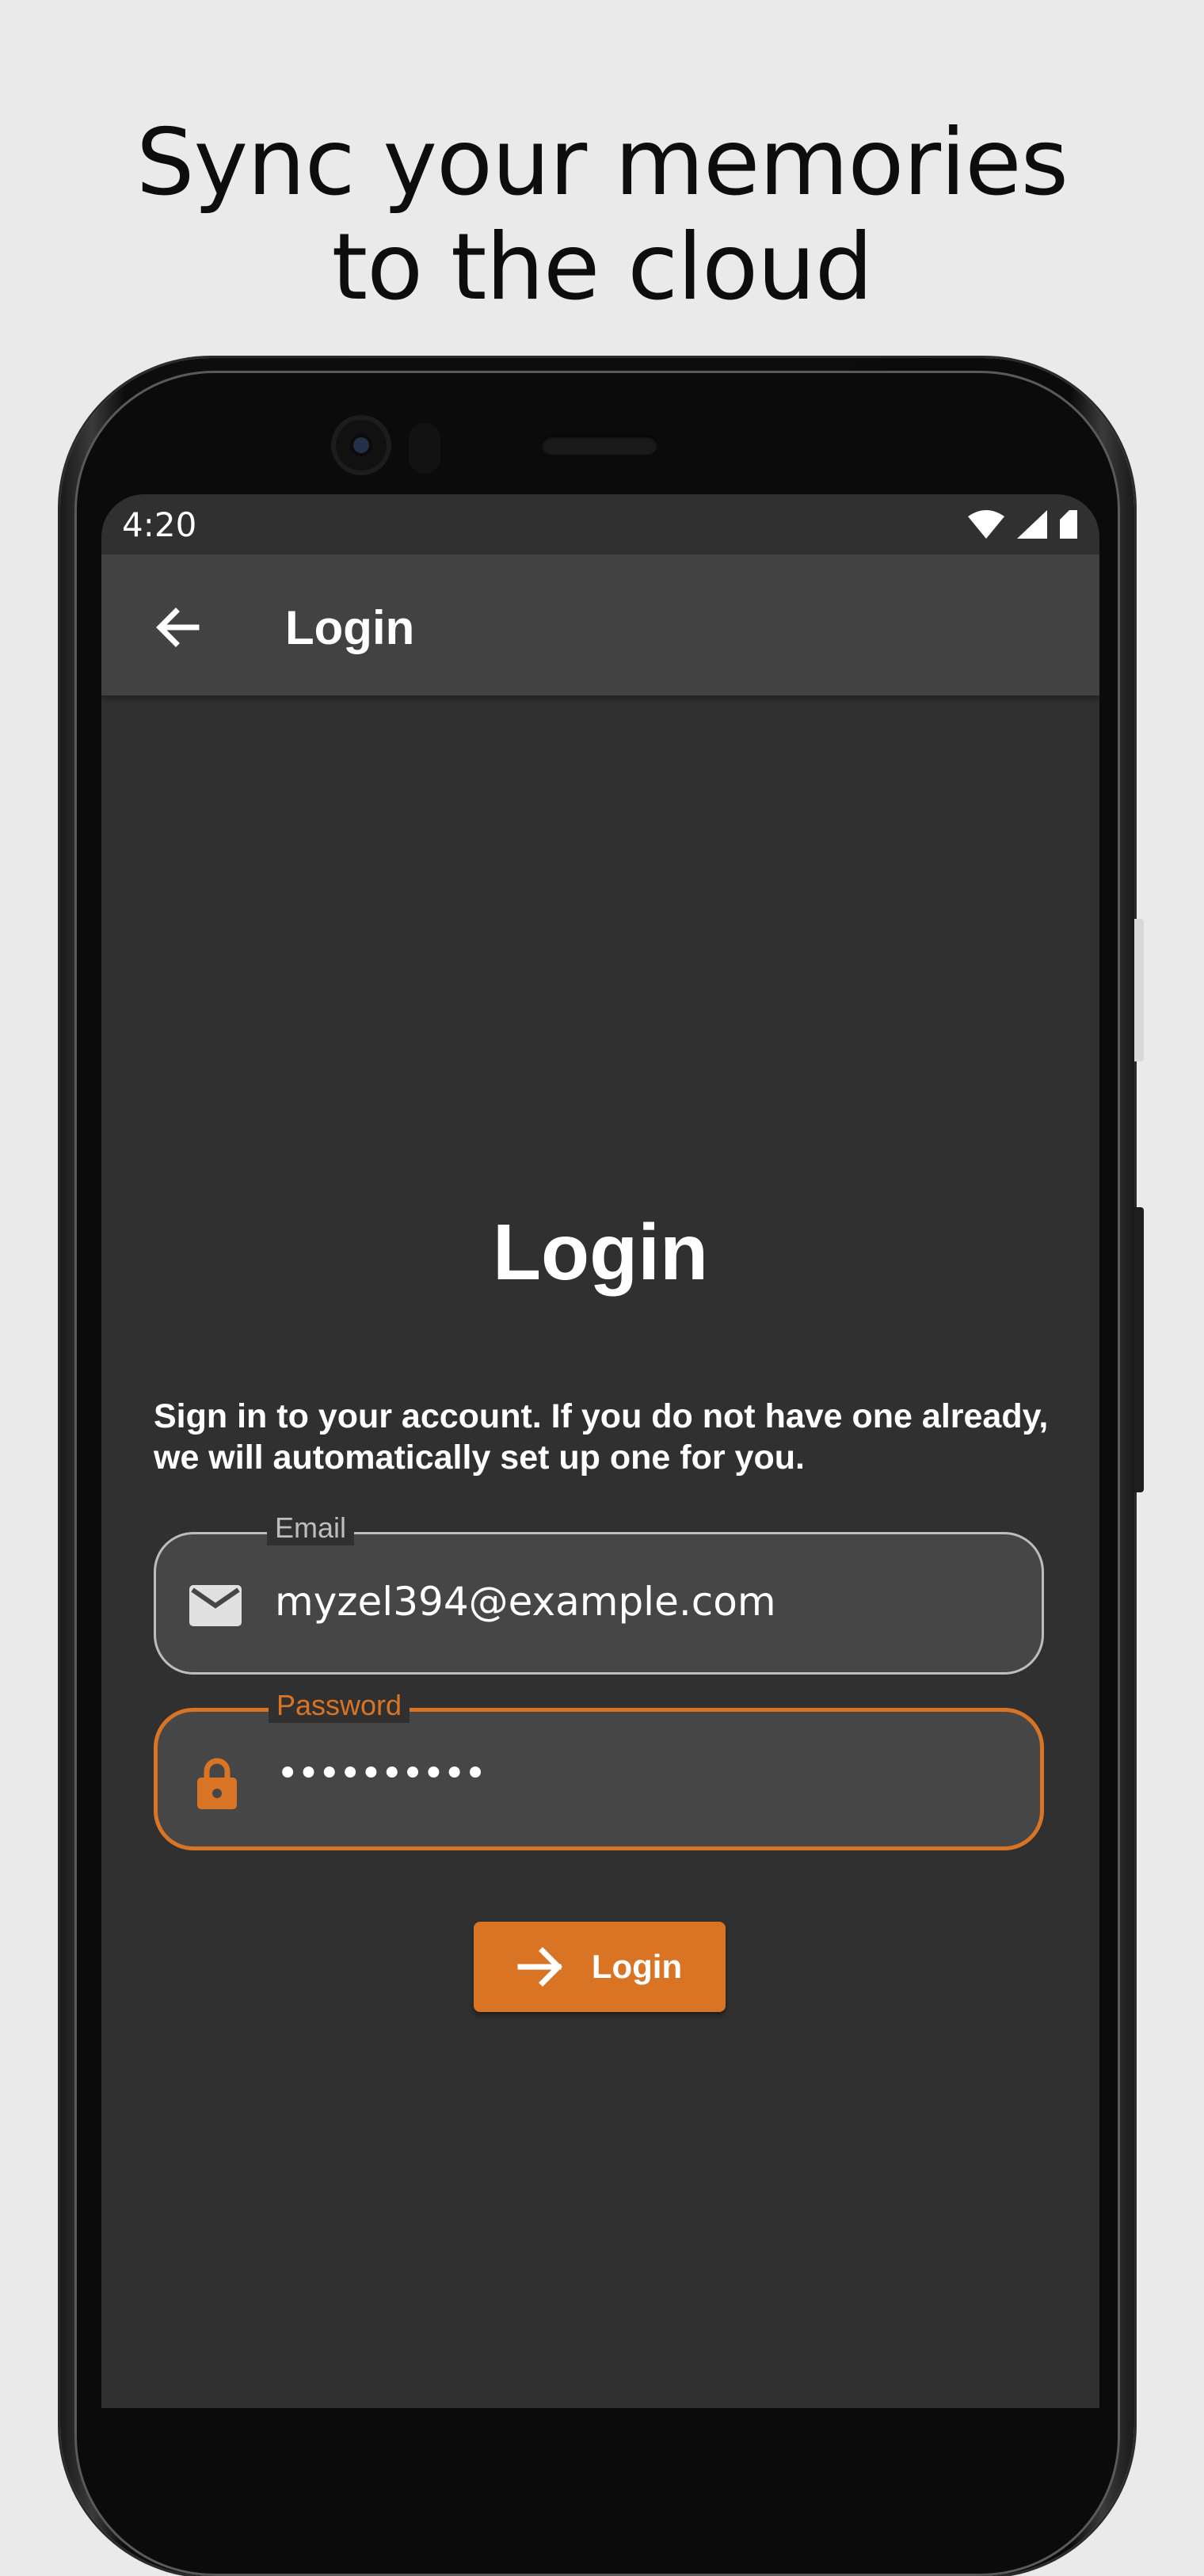  Describe the element at coordinates (539, 1967) in the screenshot. I see `arrow-right-icon` at that location.